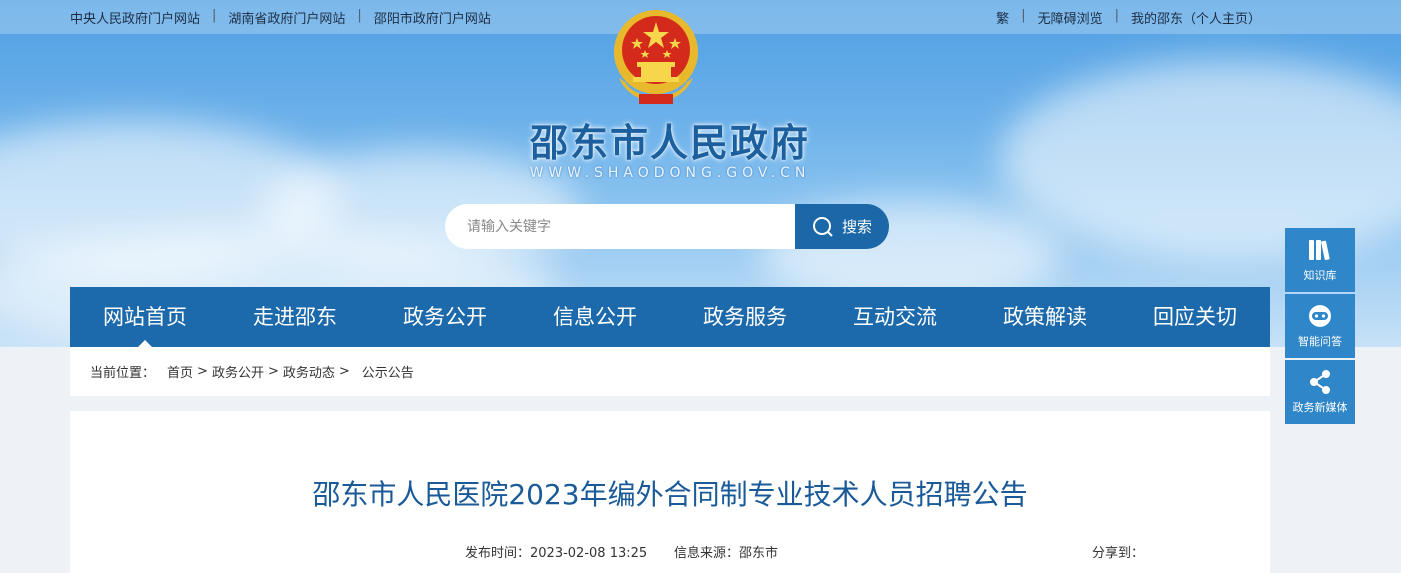 This screenshot has width=1401, height=573. I want to click on article-title: 邵东市人民医院2023年编外合同制专业技术人员招聘公告, so click(670, 494).